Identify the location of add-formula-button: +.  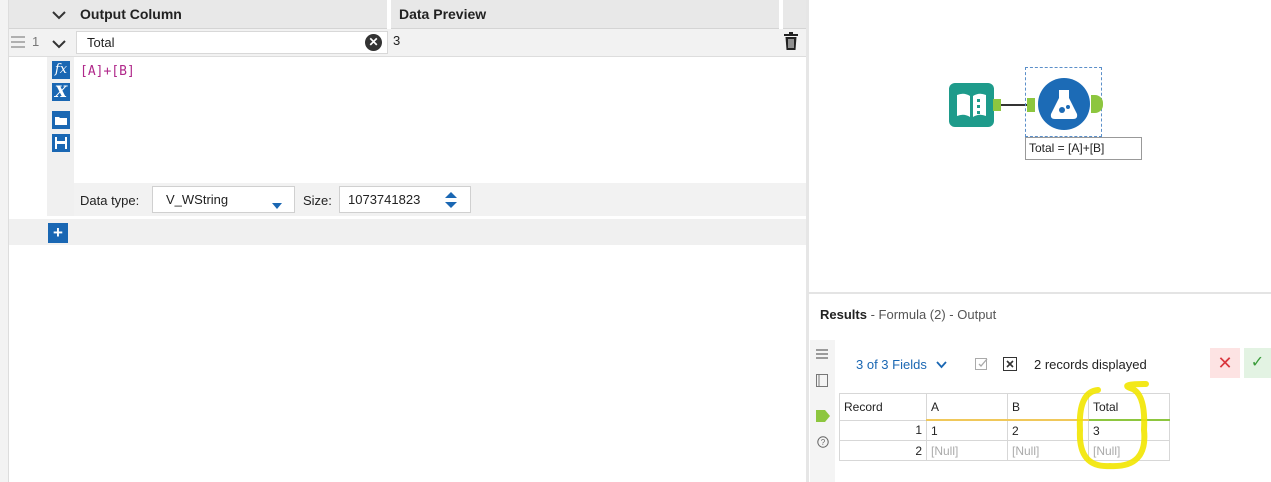
(58, 233).